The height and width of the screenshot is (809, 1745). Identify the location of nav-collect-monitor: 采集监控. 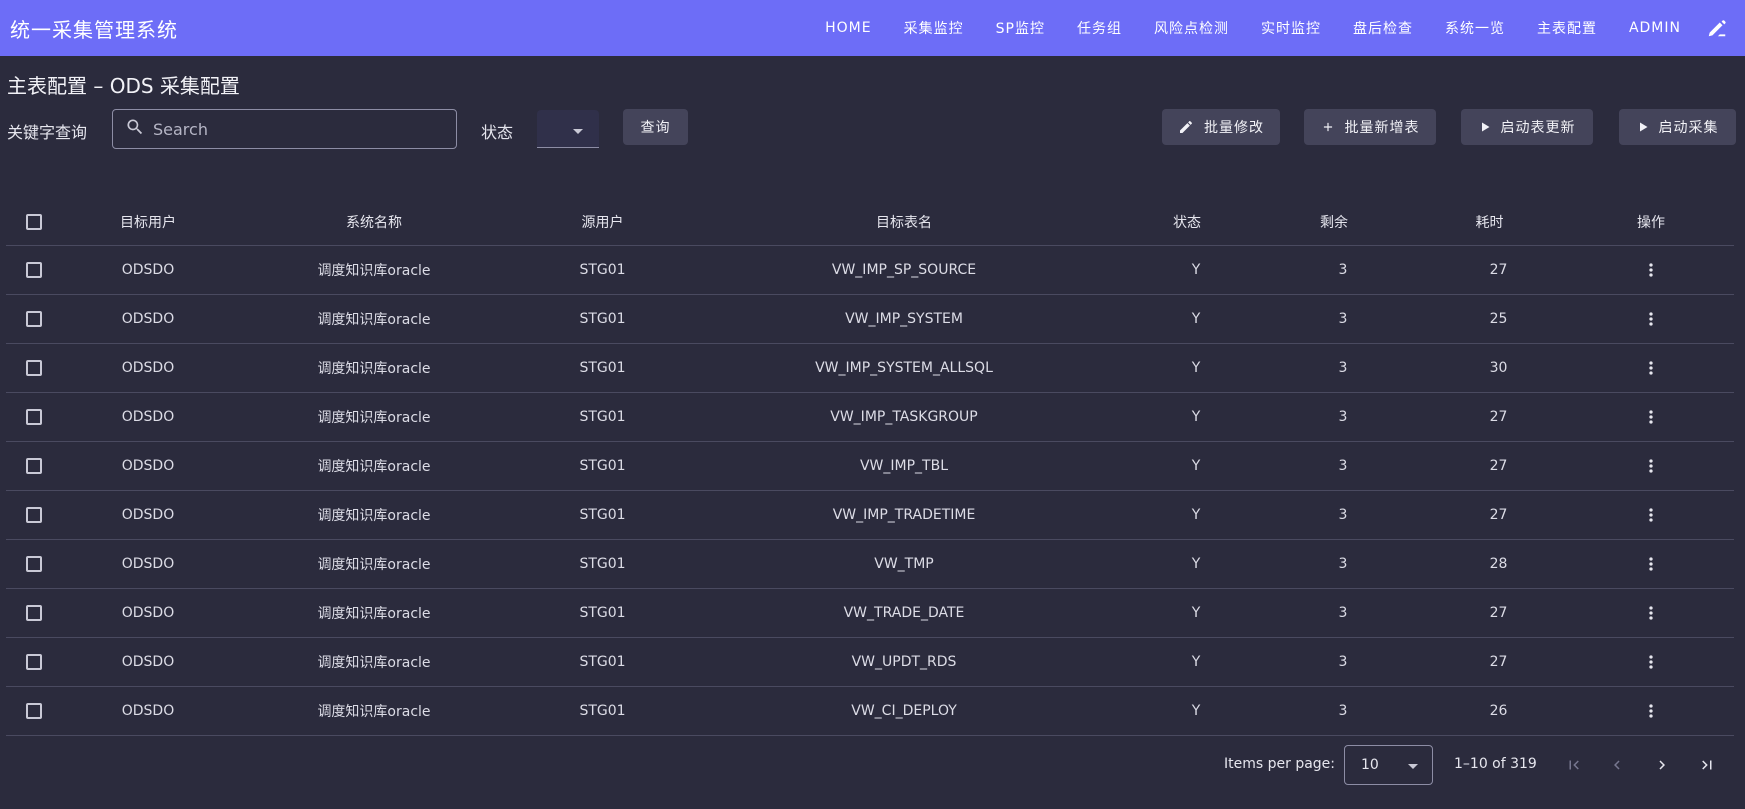
(934, 28).